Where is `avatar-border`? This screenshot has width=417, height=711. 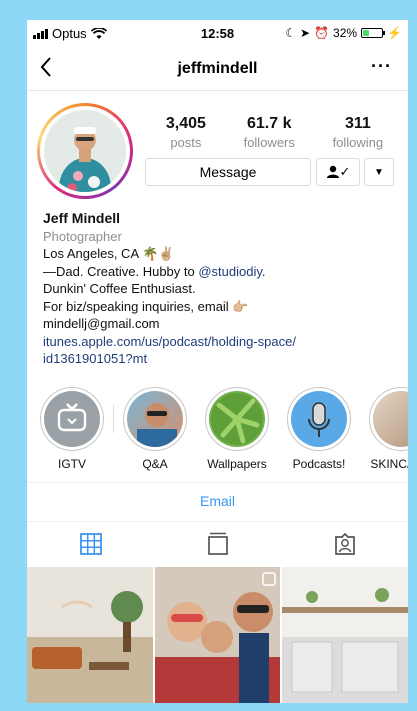 avatar-border is located at coordinates (85, 151).